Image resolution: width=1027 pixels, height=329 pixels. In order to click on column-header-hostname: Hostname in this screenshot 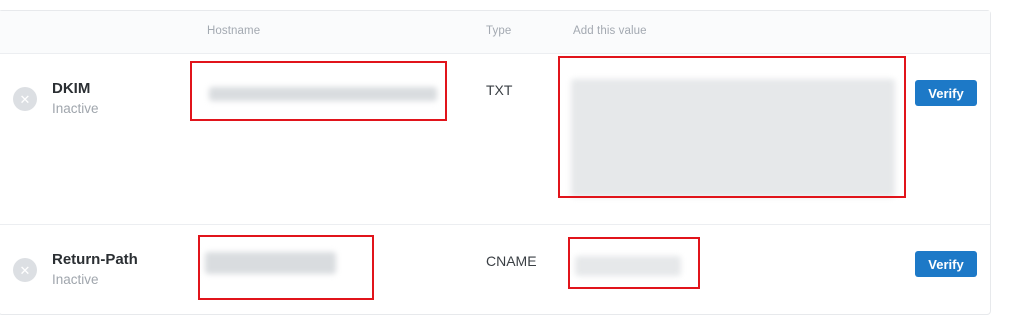, I will do `click(234, 31)`.